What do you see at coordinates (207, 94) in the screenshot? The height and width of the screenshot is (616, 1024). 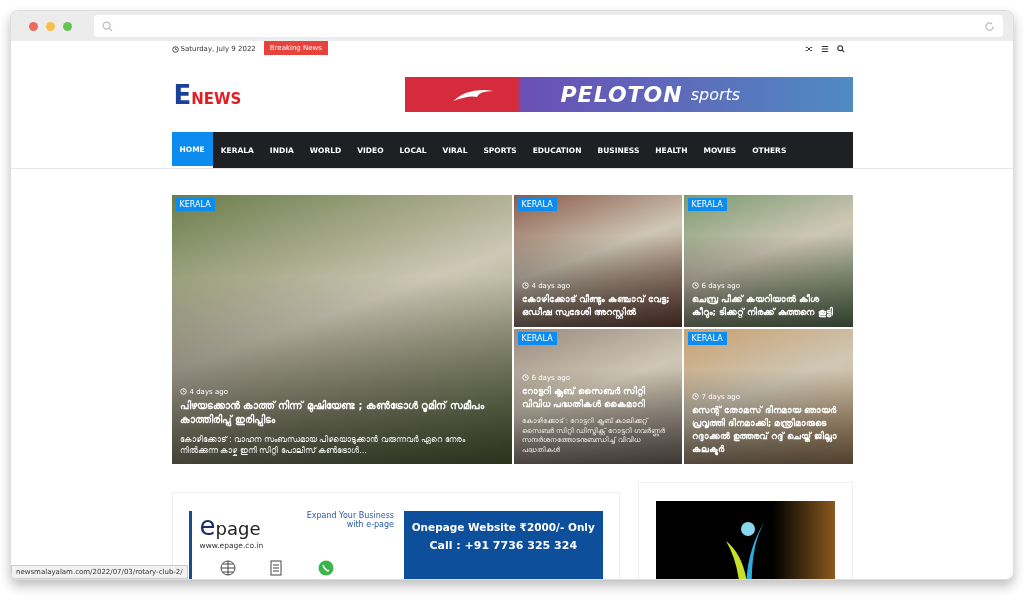 I see `site-logo: ENEWS` at bounding box center [207, 94].